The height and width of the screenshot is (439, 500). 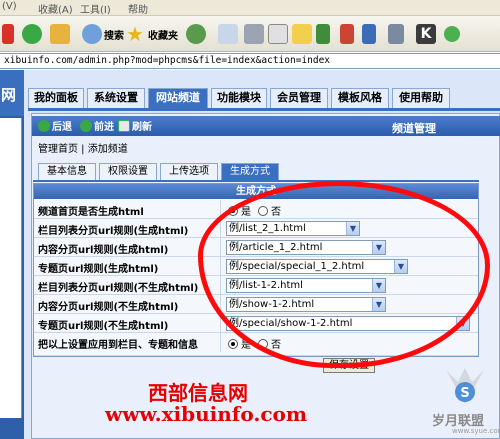 I want to click on print-button, so click(x=254, y=34).